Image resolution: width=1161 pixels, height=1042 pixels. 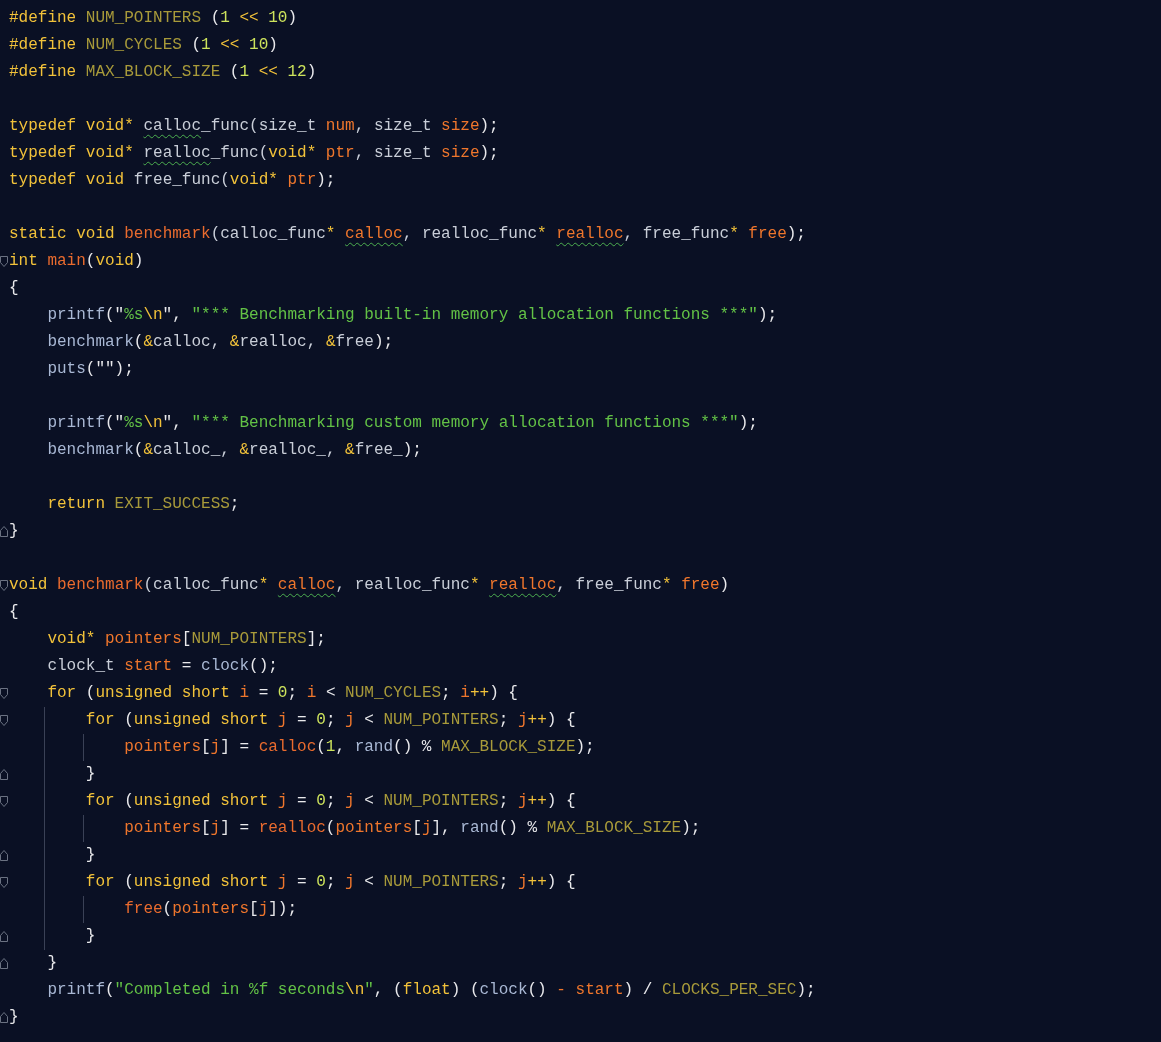 I want to click on code-line: benchmark(&calloc, &realloc, &free);, so click(x=220, y=342).